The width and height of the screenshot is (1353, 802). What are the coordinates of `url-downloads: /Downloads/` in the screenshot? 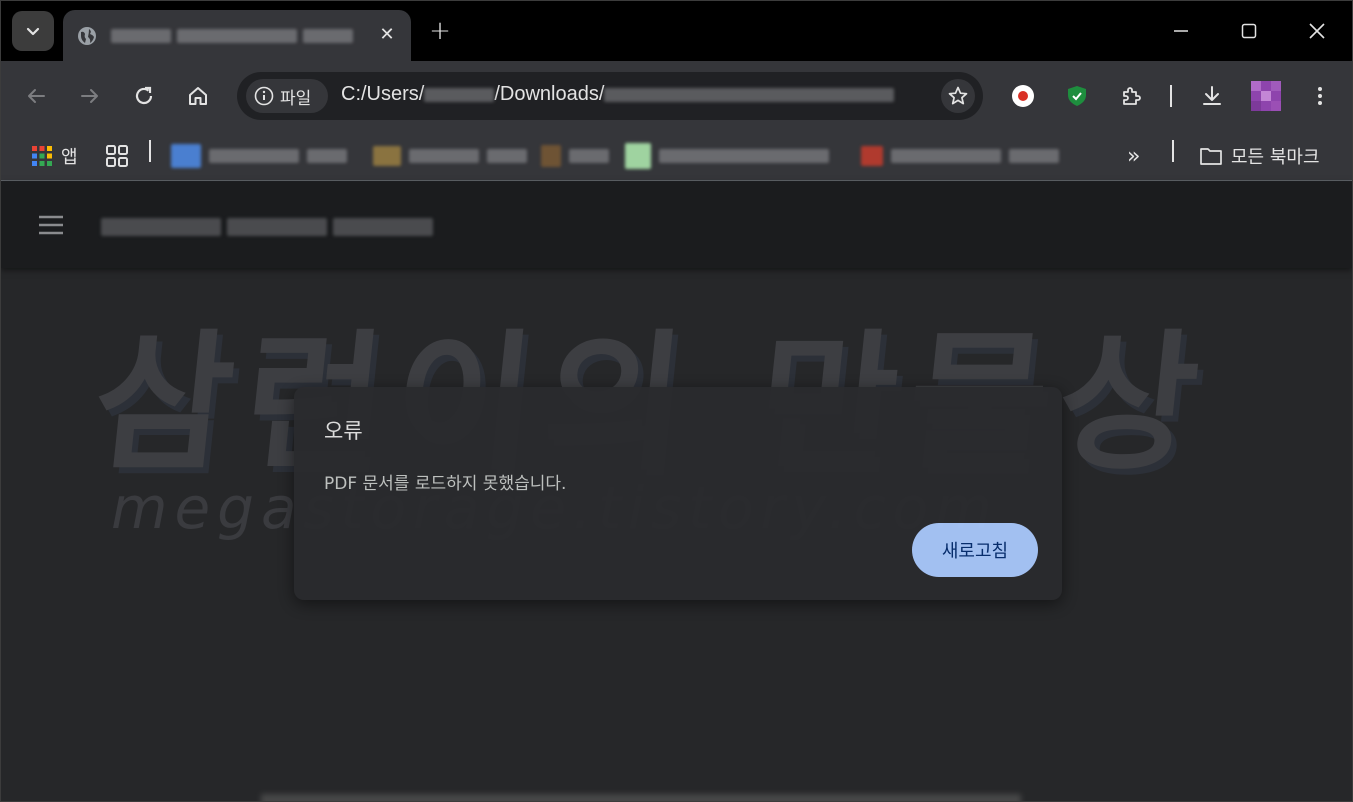 It's located at (549, 94).